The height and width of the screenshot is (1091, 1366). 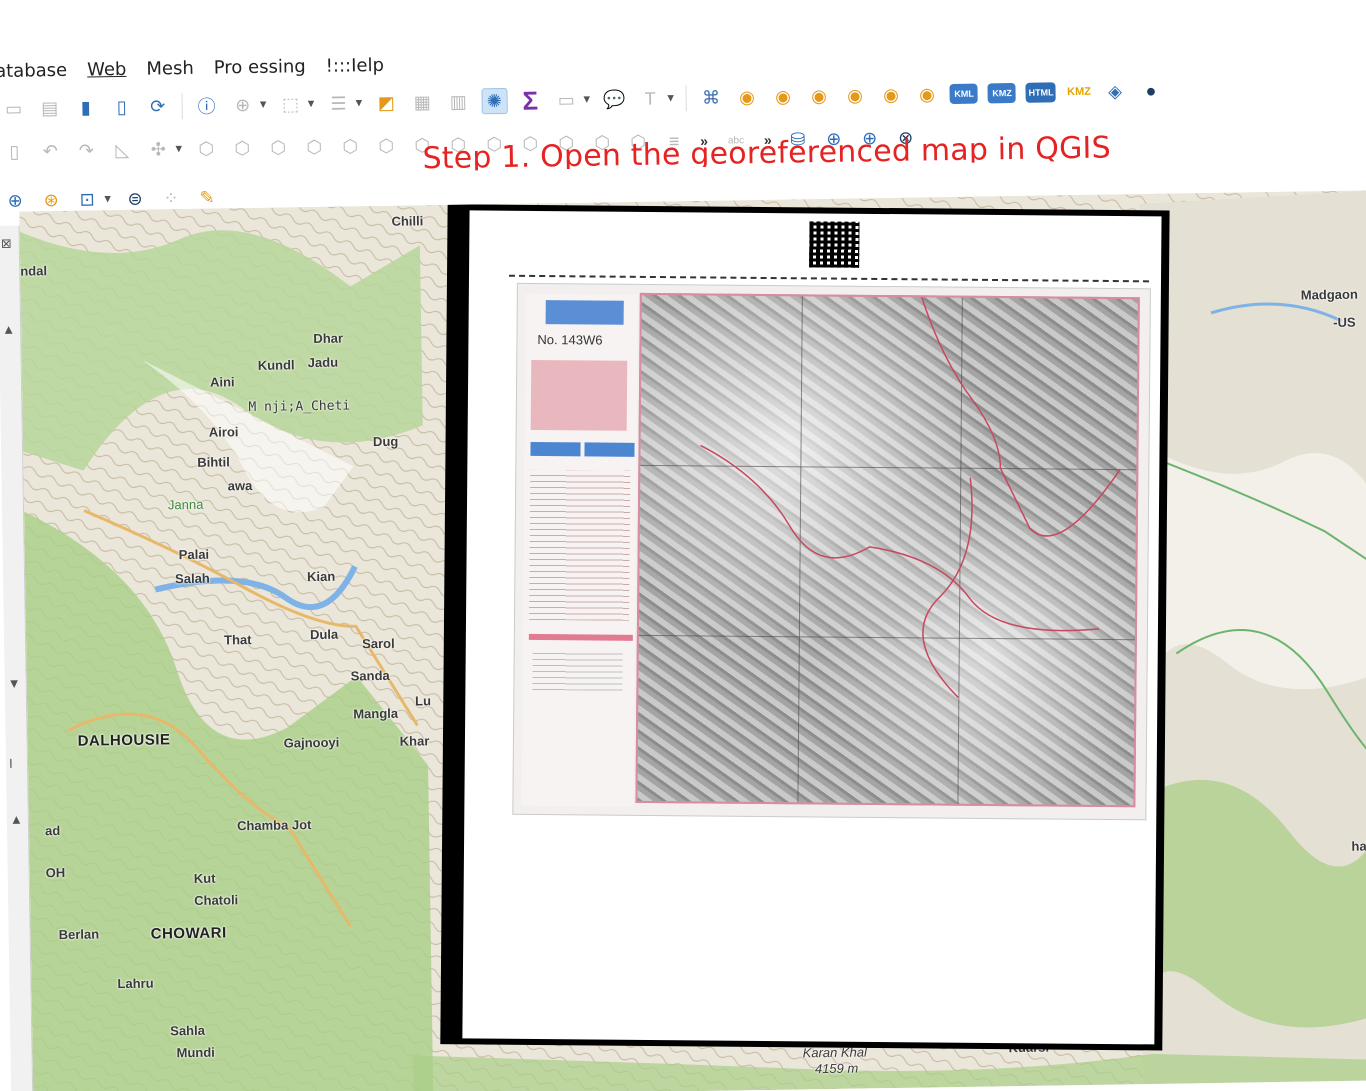 I want to click on style-manager-icon: ▯, so click(x=121, y=107).